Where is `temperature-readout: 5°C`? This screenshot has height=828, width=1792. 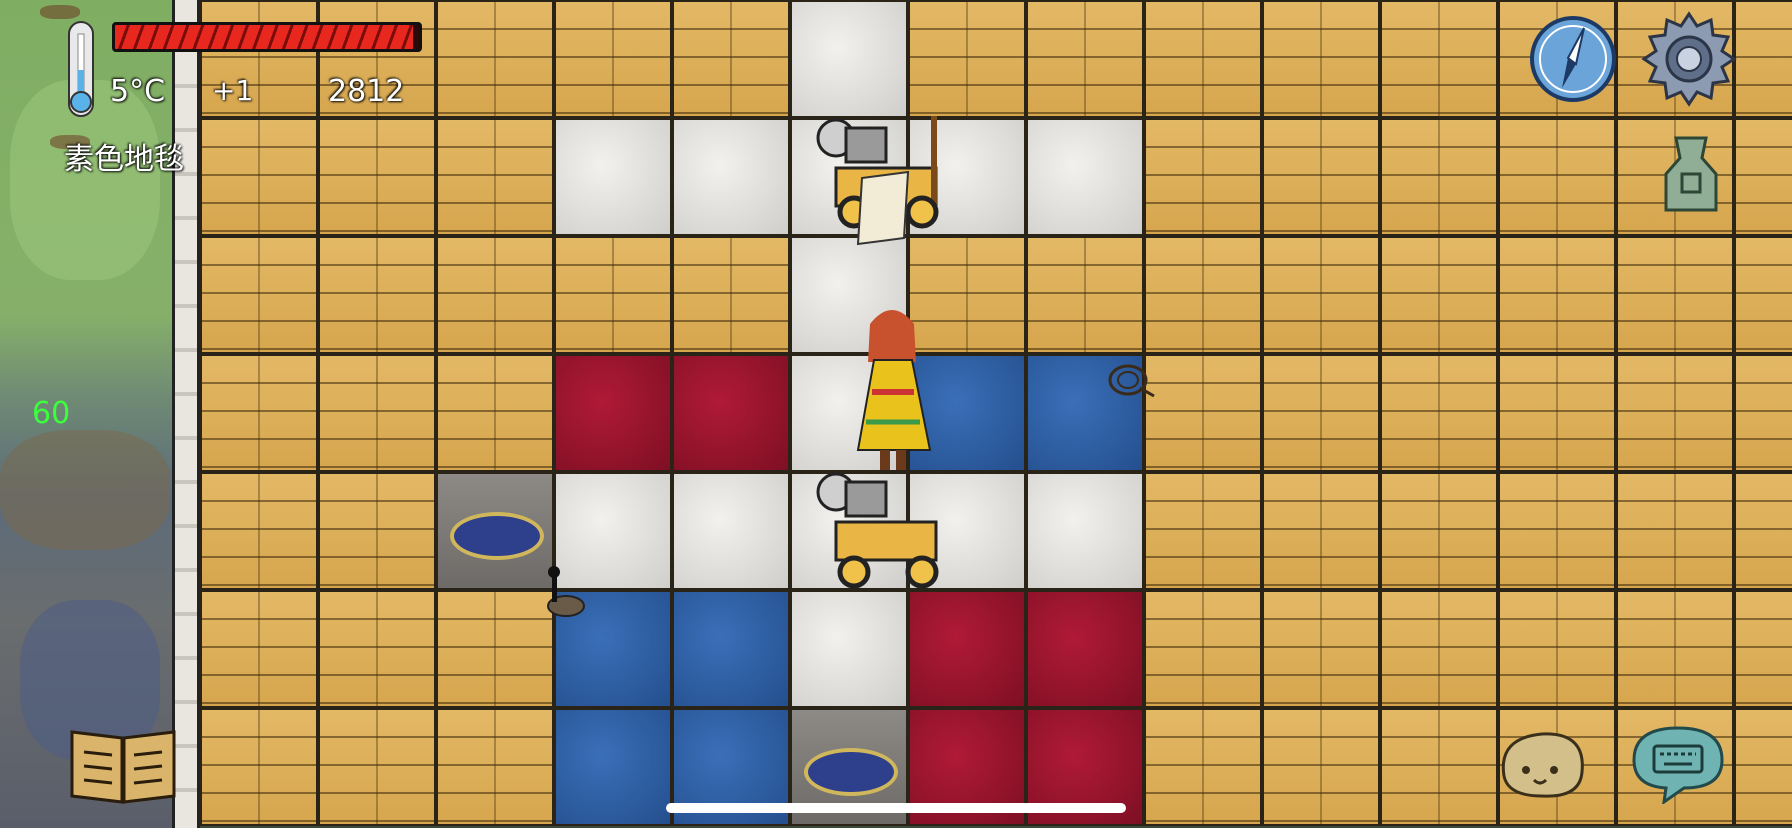
temperature-readout: 5°C is located at coordinates (138, 91).